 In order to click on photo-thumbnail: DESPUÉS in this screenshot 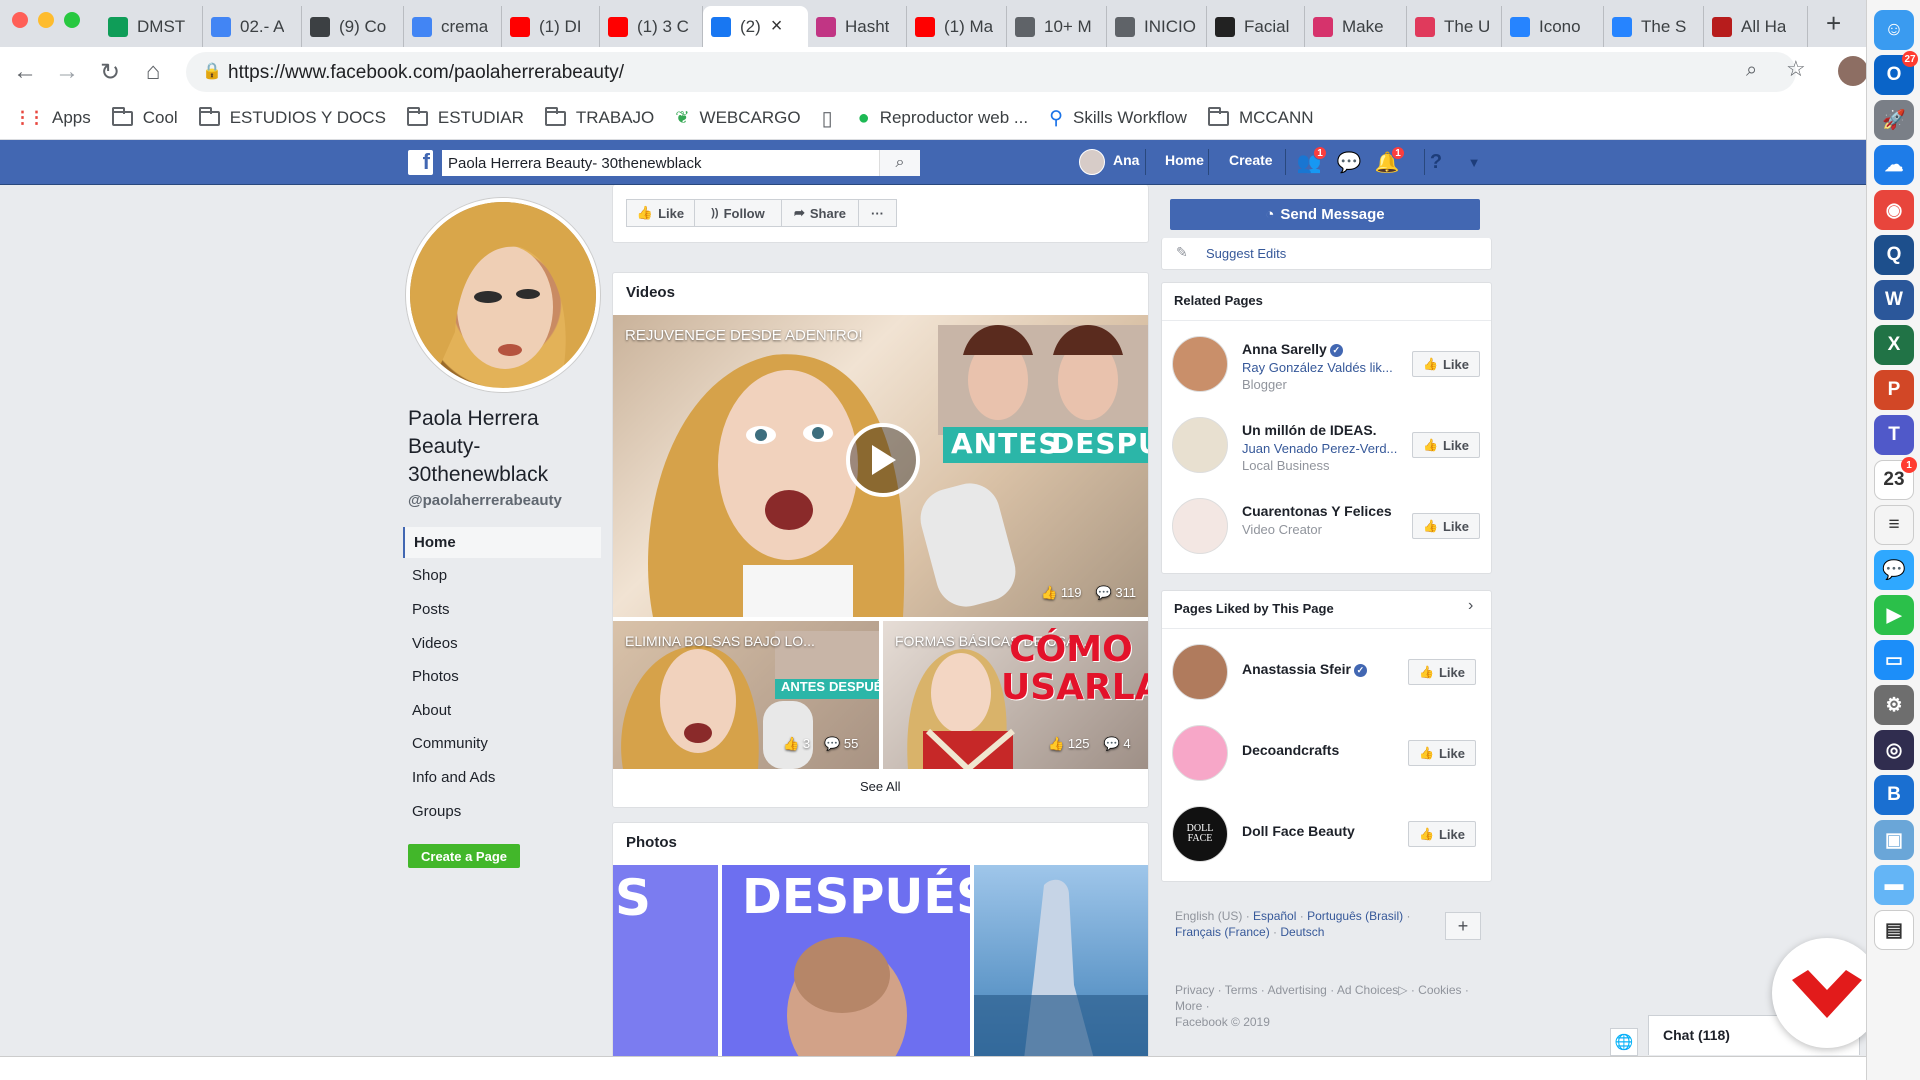, I will do `click(846, 962)`.